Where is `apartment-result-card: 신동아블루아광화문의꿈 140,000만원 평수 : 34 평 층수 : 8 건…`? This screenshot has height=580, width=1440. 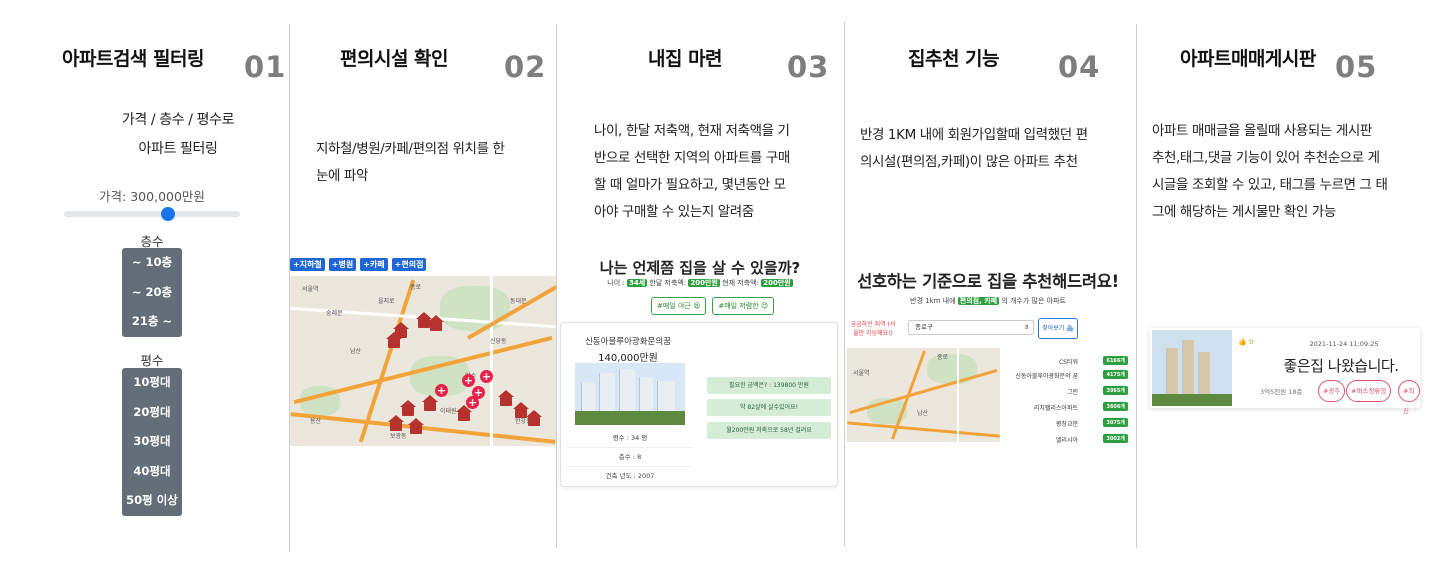 apartment-result-card: 신동아블루아광화문의꿈 140,000만원 평수 : 34 평 층수 : 8 건… is located at coordinates (699, 404).